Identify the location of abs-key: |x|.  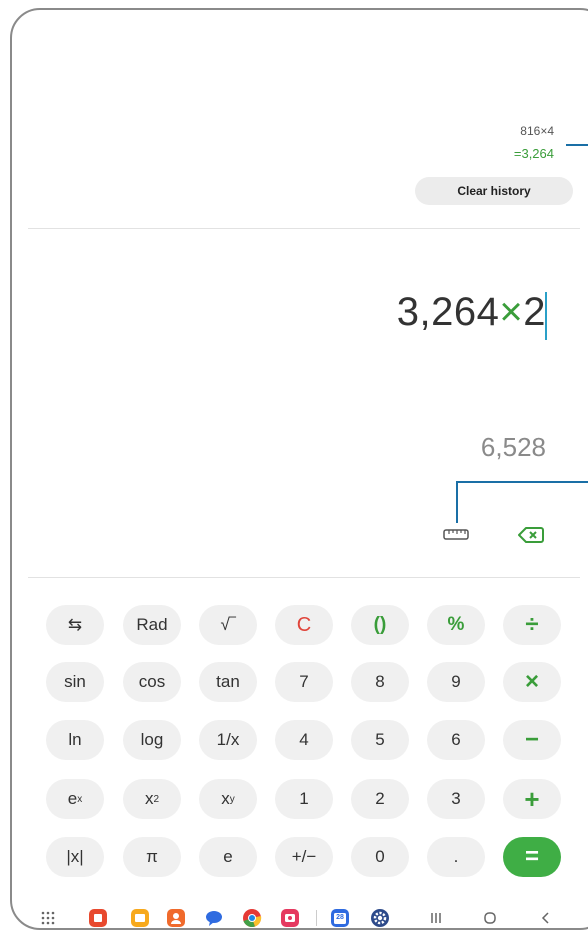
(75, 857).